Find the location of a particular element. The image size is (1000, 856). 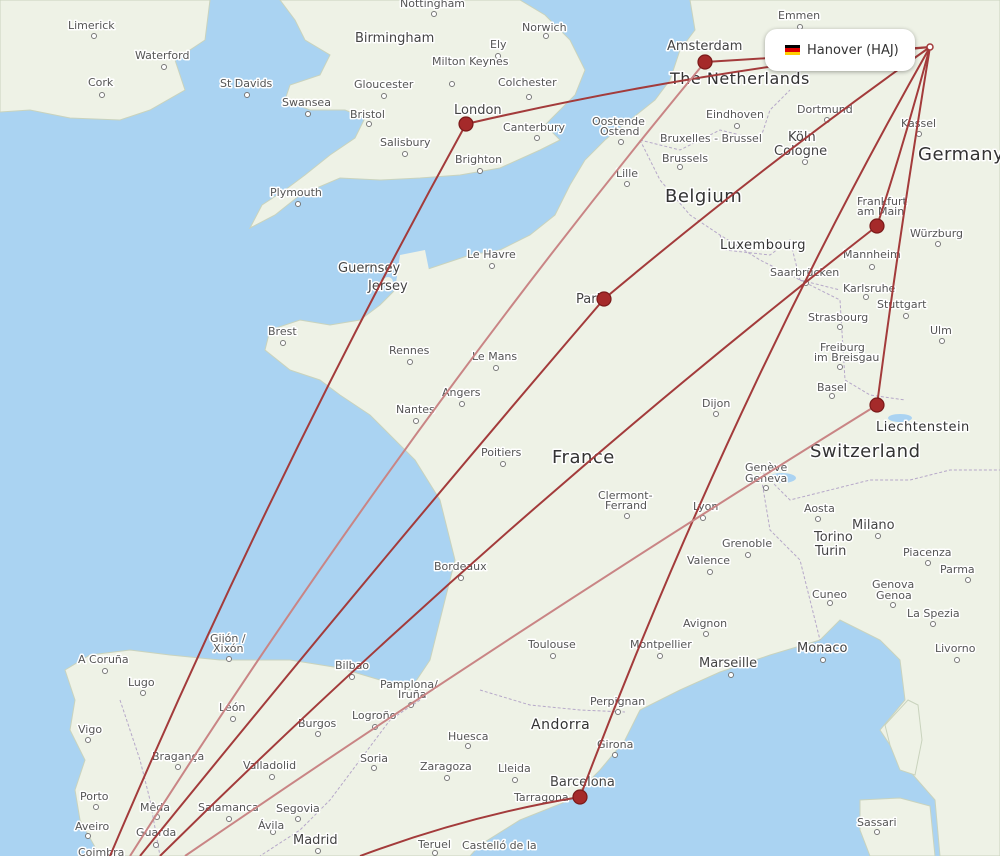

airport-paris is located at coordinates (604, 299).